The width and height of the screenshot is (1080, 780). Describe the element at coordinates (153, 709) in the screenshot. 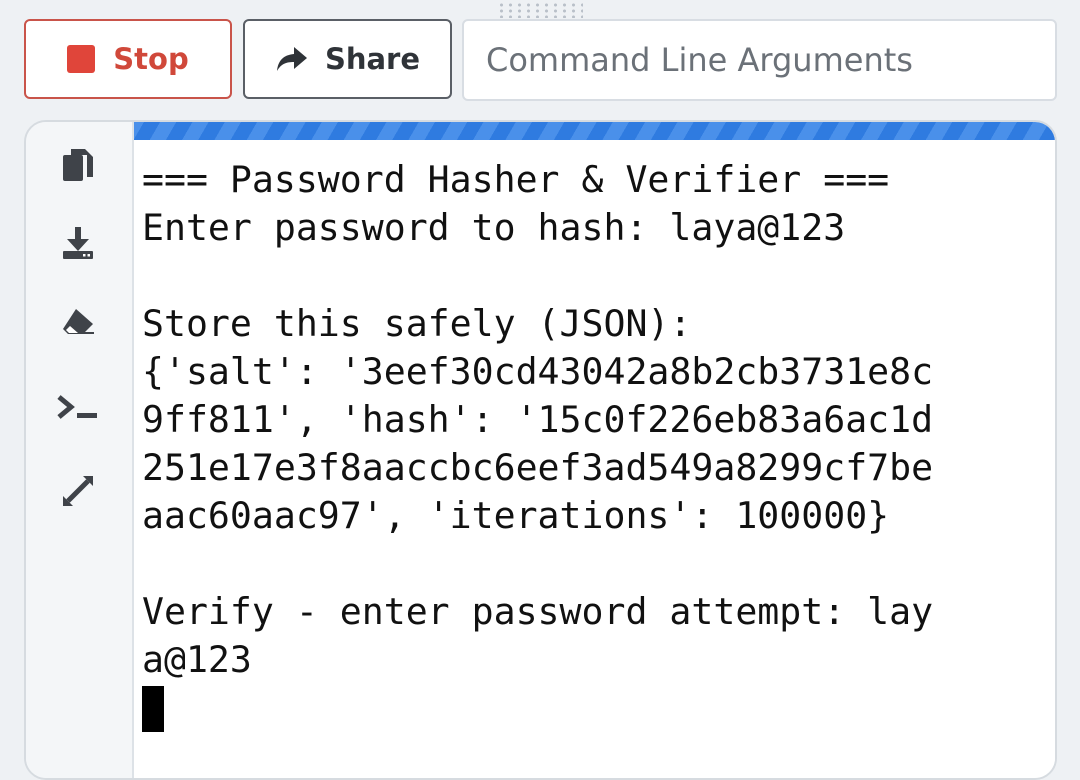

I see `text-cursor` at that location.